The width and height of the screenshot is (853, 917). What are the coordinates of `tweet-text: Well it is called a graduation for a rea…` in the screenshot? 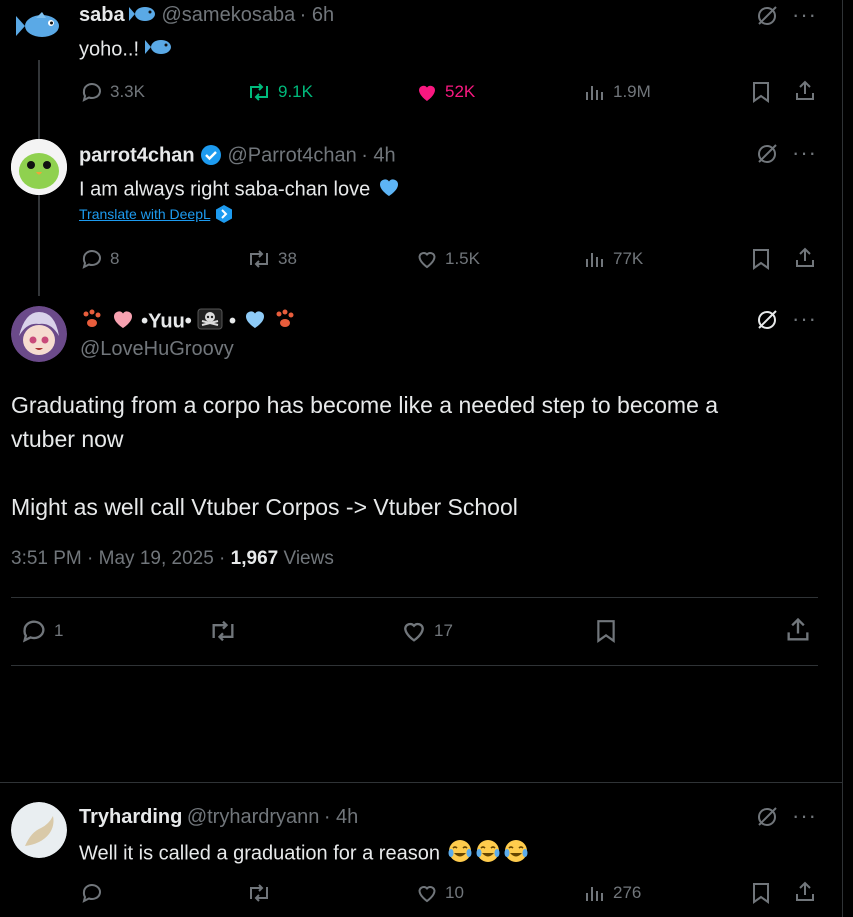 It's located at (304, 854).